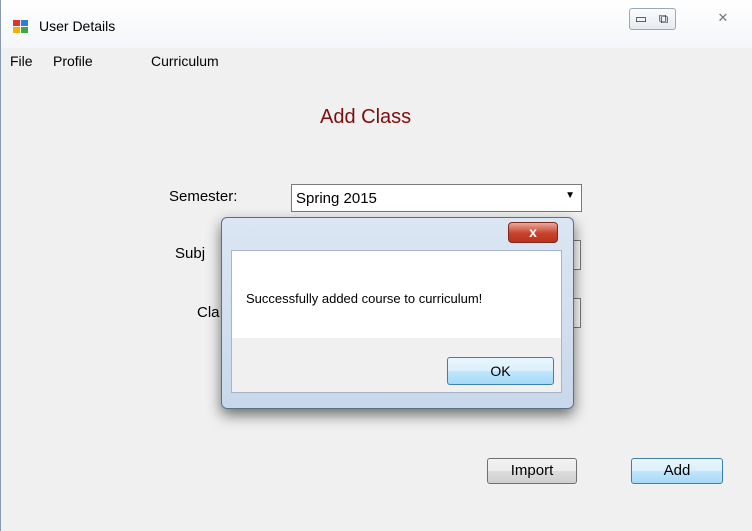  Describe the element at coordinates (376, 24) in the screenshot. I see `title-bar: User Details ▭ ⧉ ✕` at that location.